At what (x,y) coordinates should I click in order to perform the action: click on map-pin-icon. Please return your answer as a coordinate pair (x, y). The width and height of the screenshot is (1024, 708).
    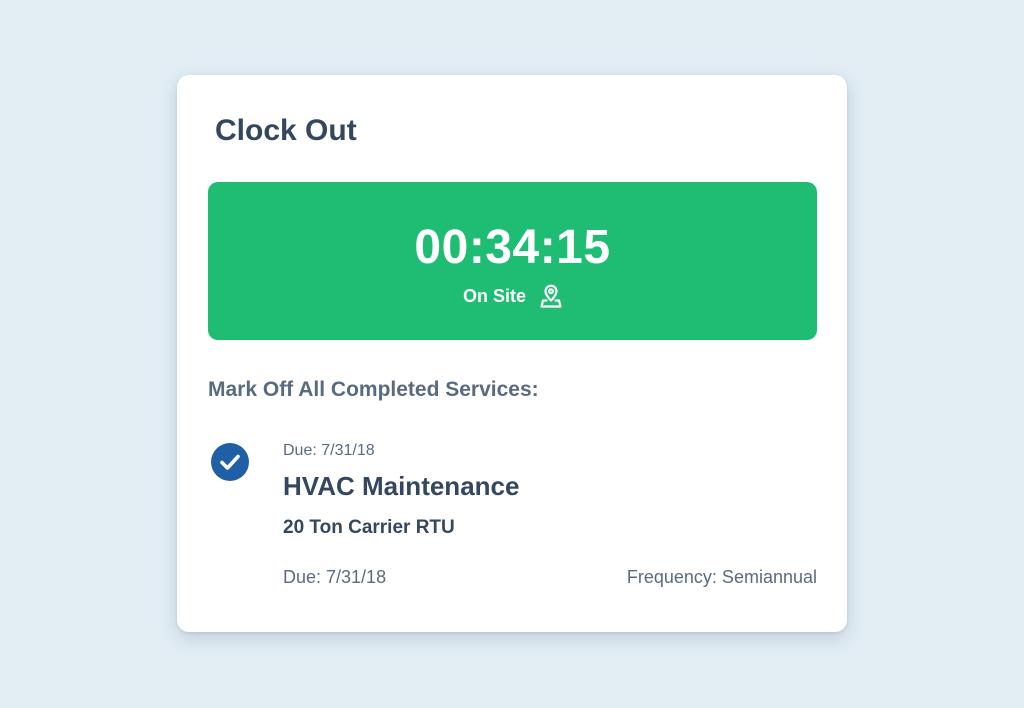
    Looking at the image, I should click on (551, 296).